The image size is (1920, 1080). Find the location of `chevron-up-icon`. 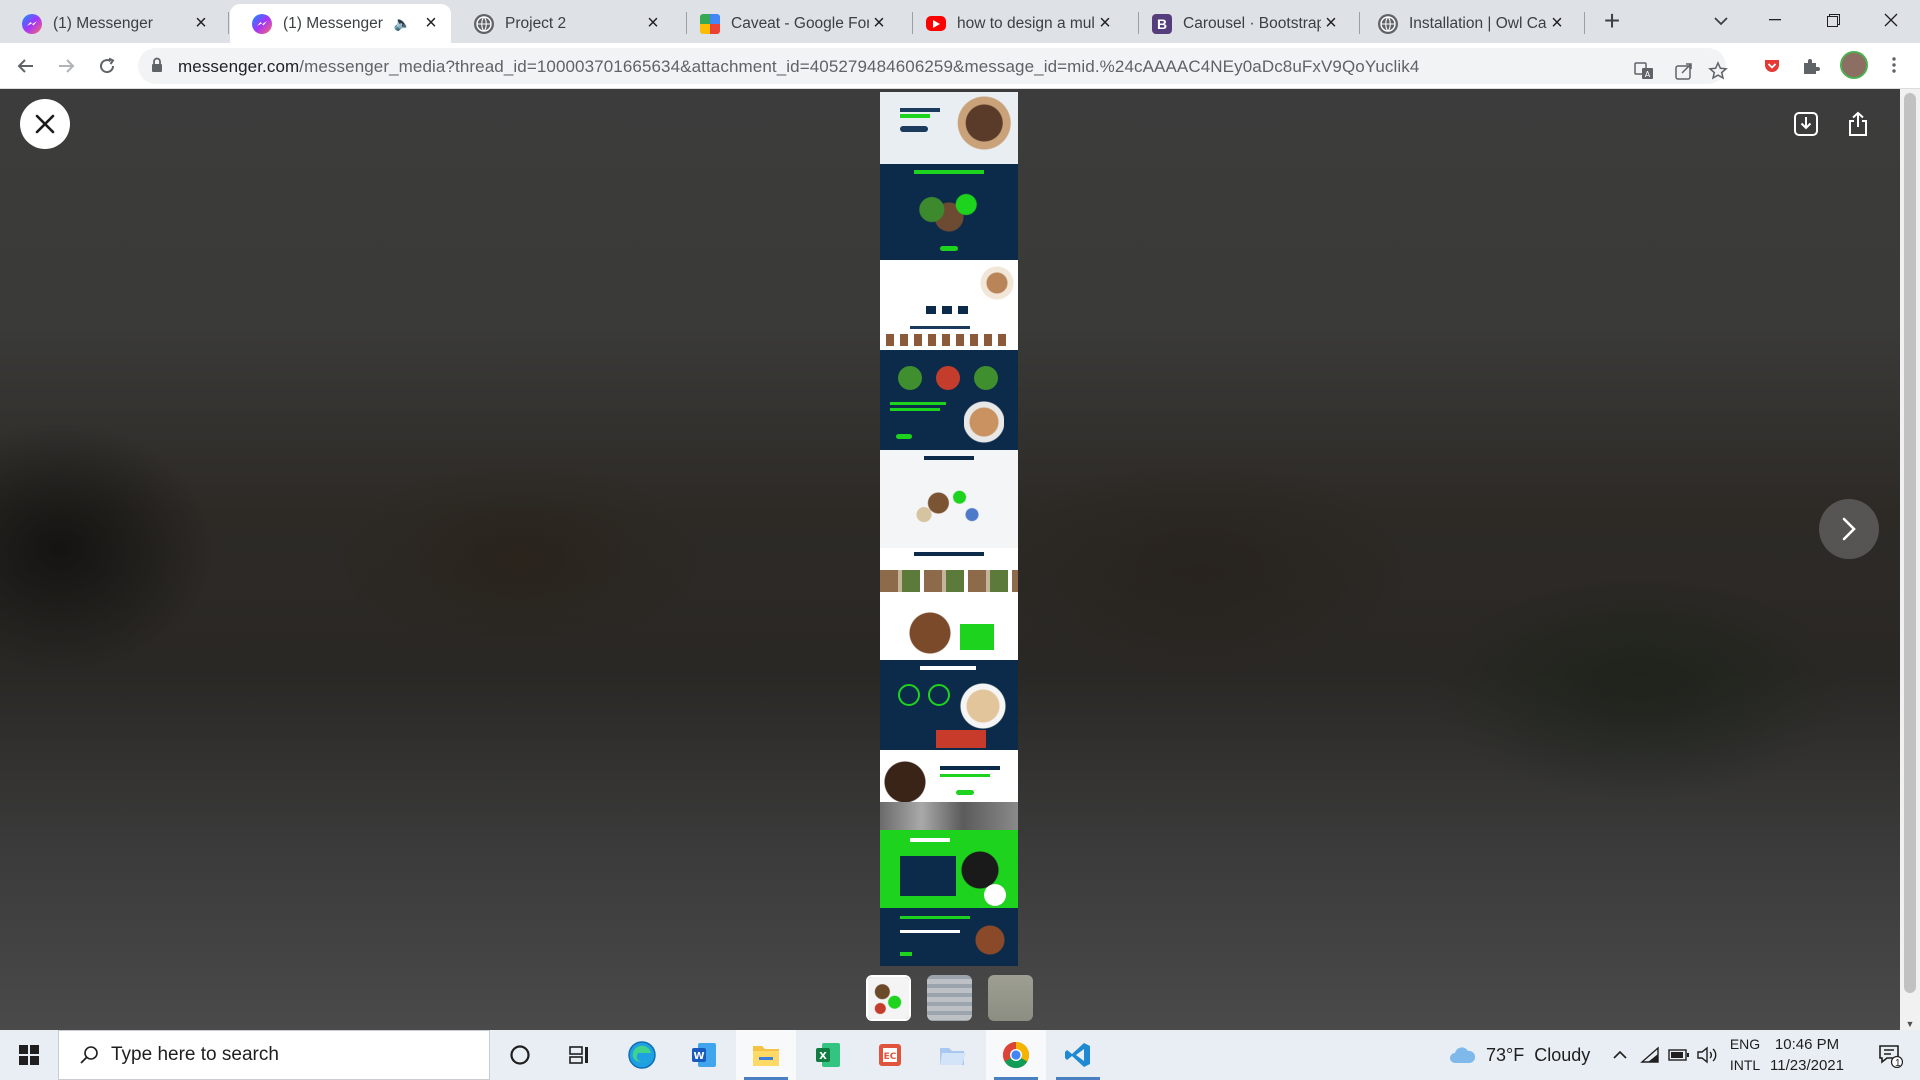

chevron-up-icon is located at coordinates (1620, 1054).